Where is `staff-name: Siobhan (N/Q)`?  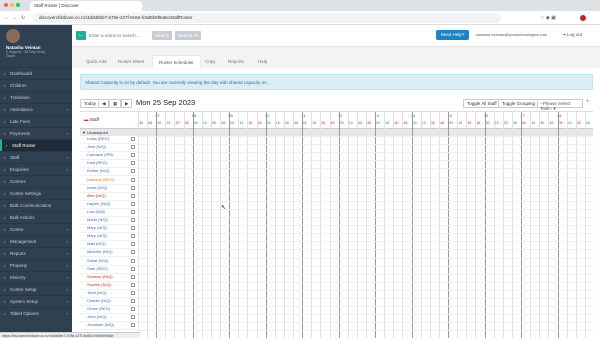 staff-name: Siobhan (N/Q) is located at coordinates (100, 276).